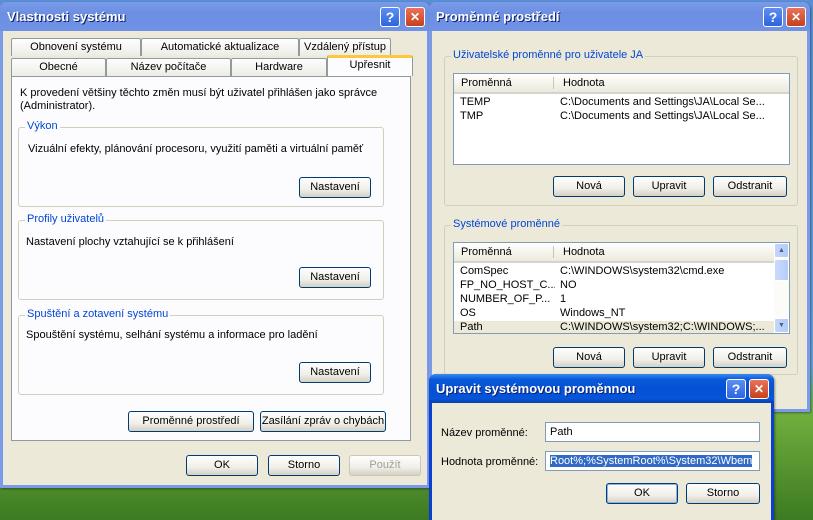 Image resolution: width=813 pixels, height=520 pixels. What do you see at coordinates (593, 313) in the screenshot?
I see `variable-value: Windows_NT` at bounding box center [593, 313].